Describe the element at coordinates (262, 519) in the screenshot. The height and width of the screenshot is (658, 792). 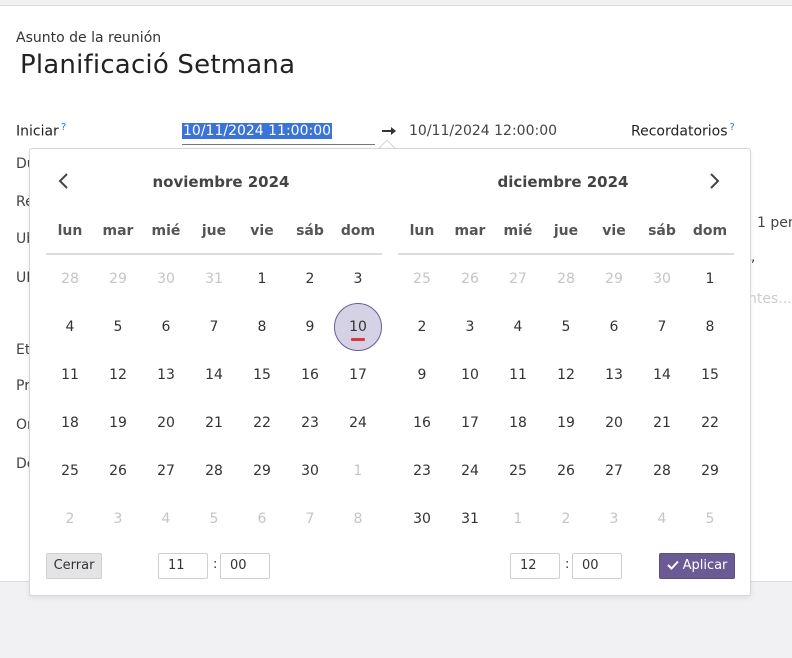
I see `day-cell-other-month: 6` at that location.